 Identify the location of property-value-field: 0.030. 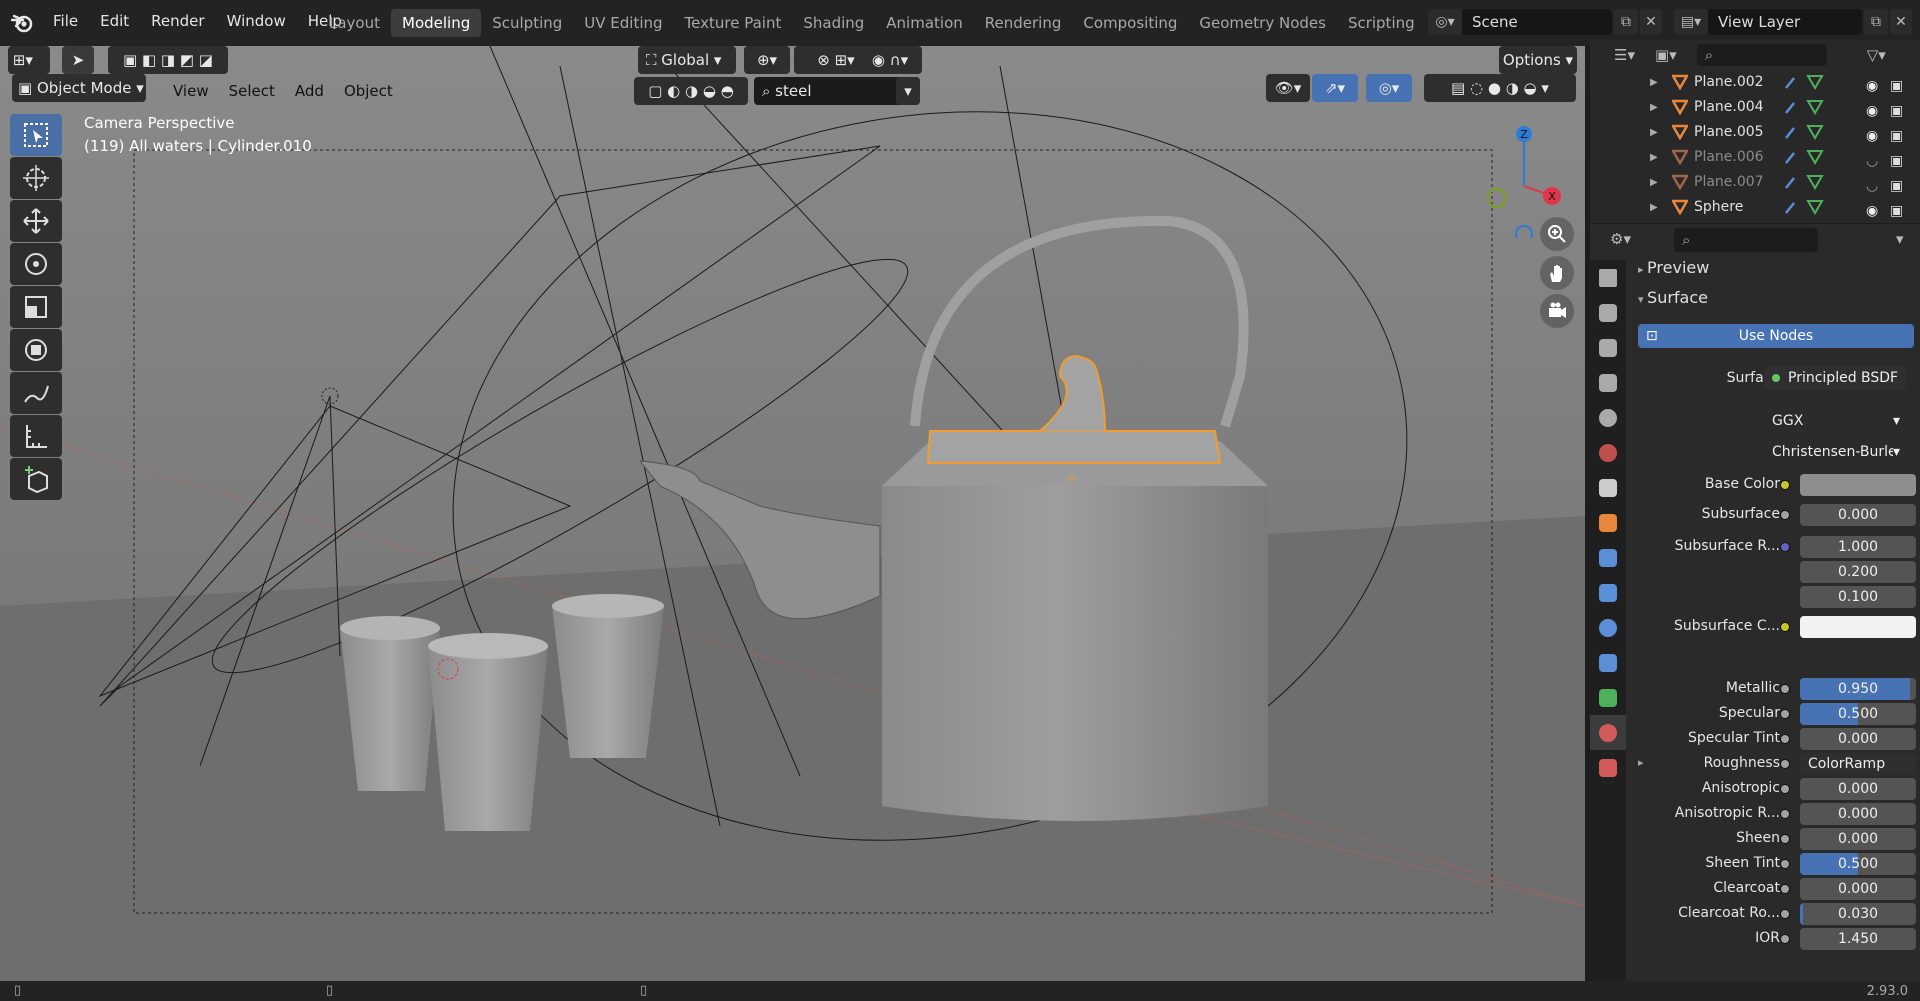
(1858, 914).